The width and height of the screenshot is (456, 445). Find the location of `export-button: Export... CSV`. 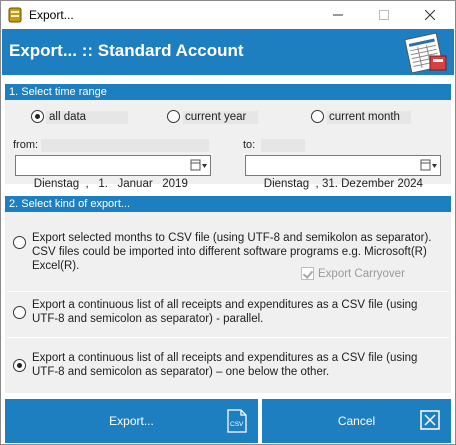

export-button: Export... CSV is located at coordinates (131, 421).